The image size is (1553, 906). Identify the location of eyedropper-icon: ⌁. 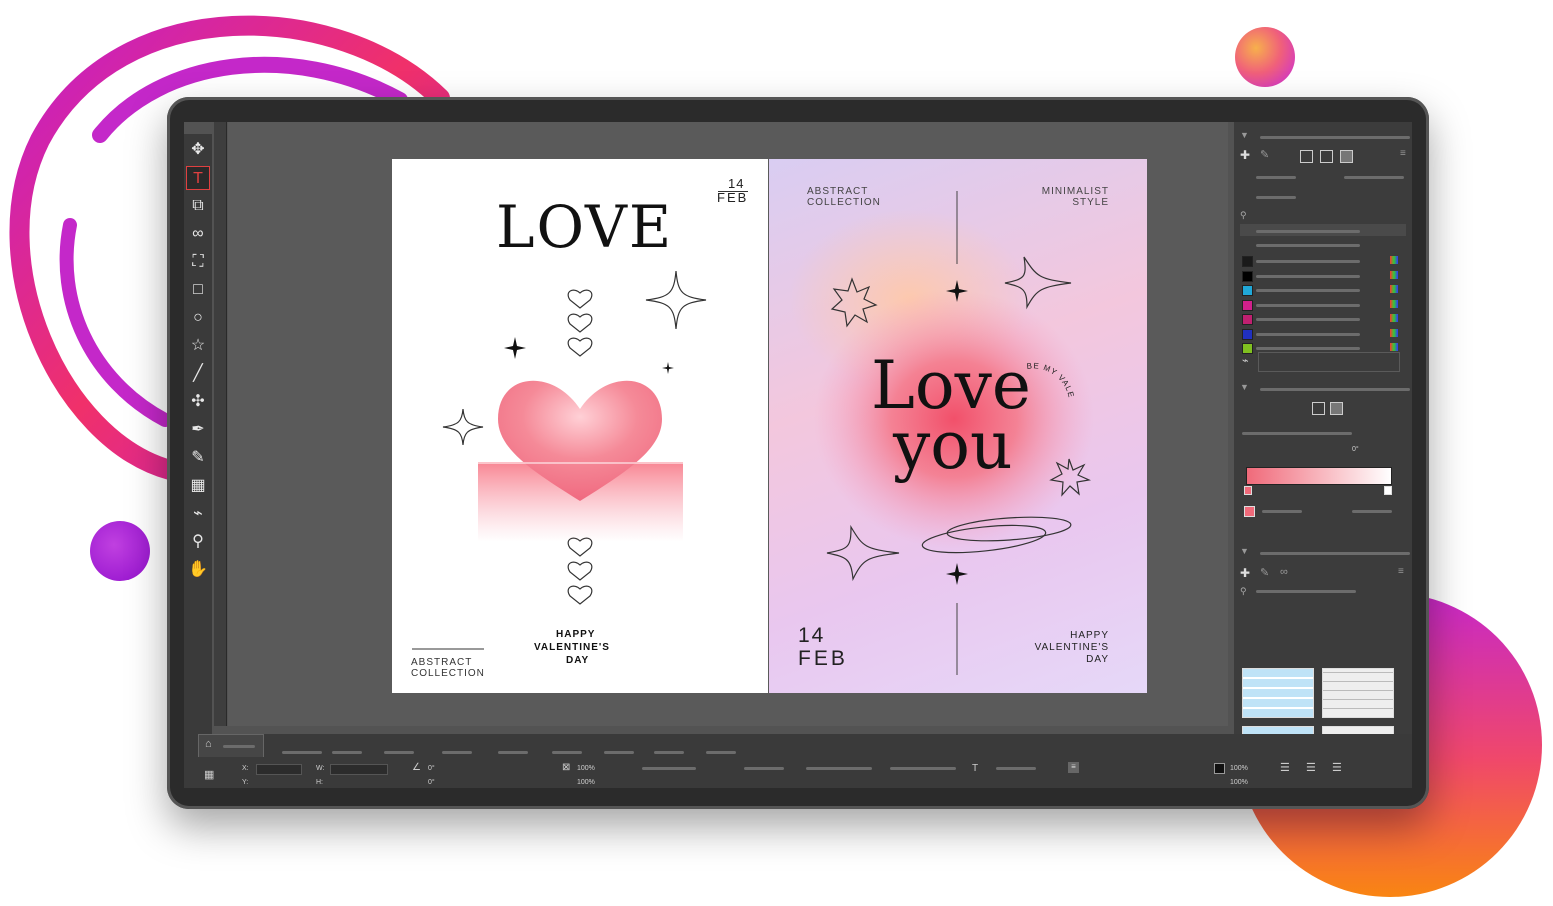
(1245, 360).